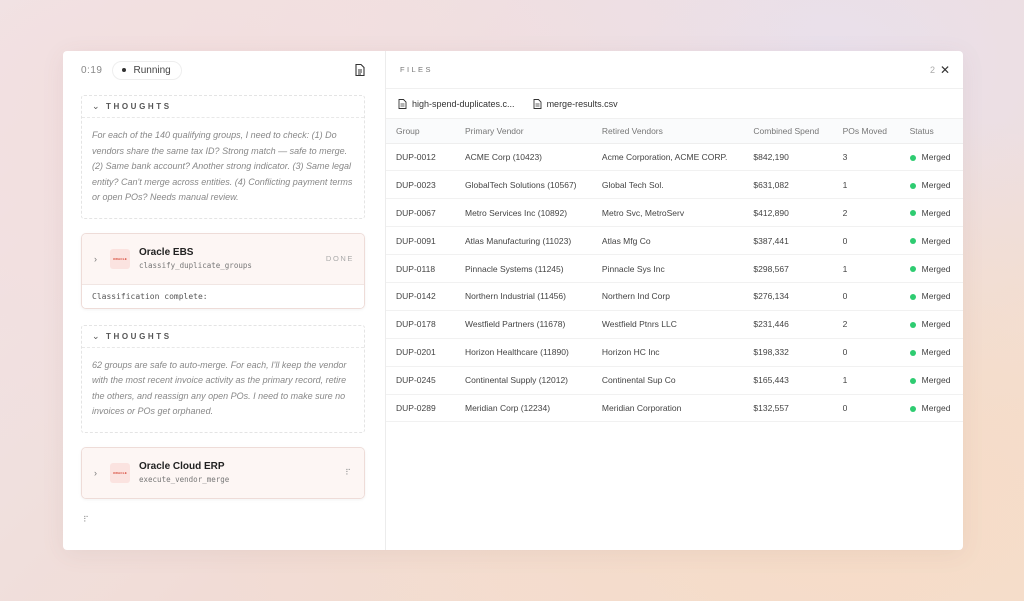 This screenshot has height=601, width=1024. Describe the element at coordinates (420, 157) in the screenshot. I see `table-cell: DUP-0012` at that location.